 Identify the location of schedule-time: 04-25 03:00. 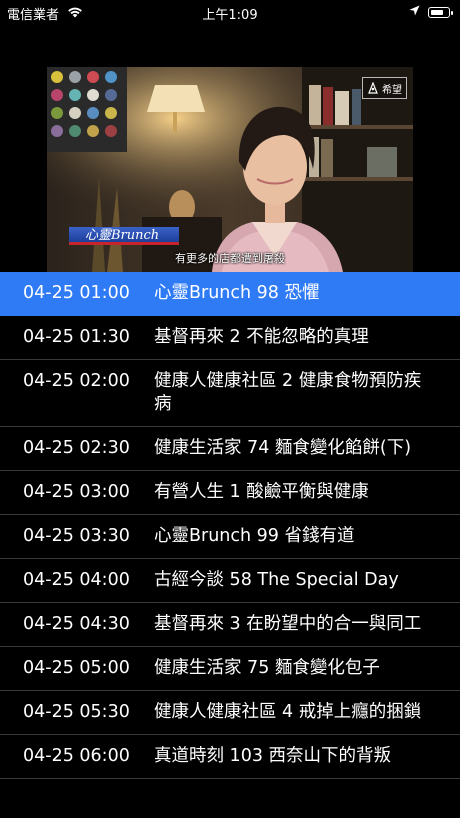
(76, 492).